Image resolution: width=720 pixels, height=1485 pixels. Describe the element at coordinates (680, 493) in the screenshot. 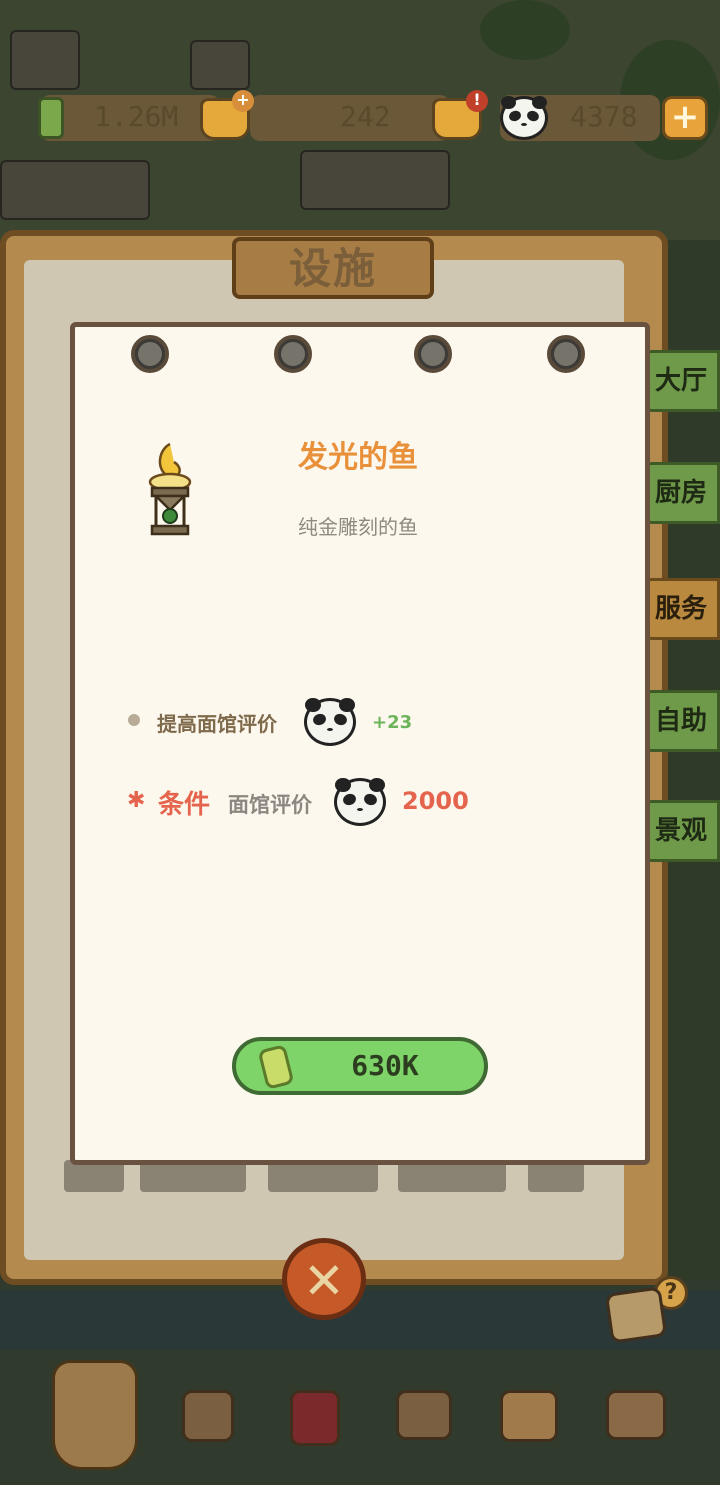

I see `tab-kitchen: 厨房` at that location.